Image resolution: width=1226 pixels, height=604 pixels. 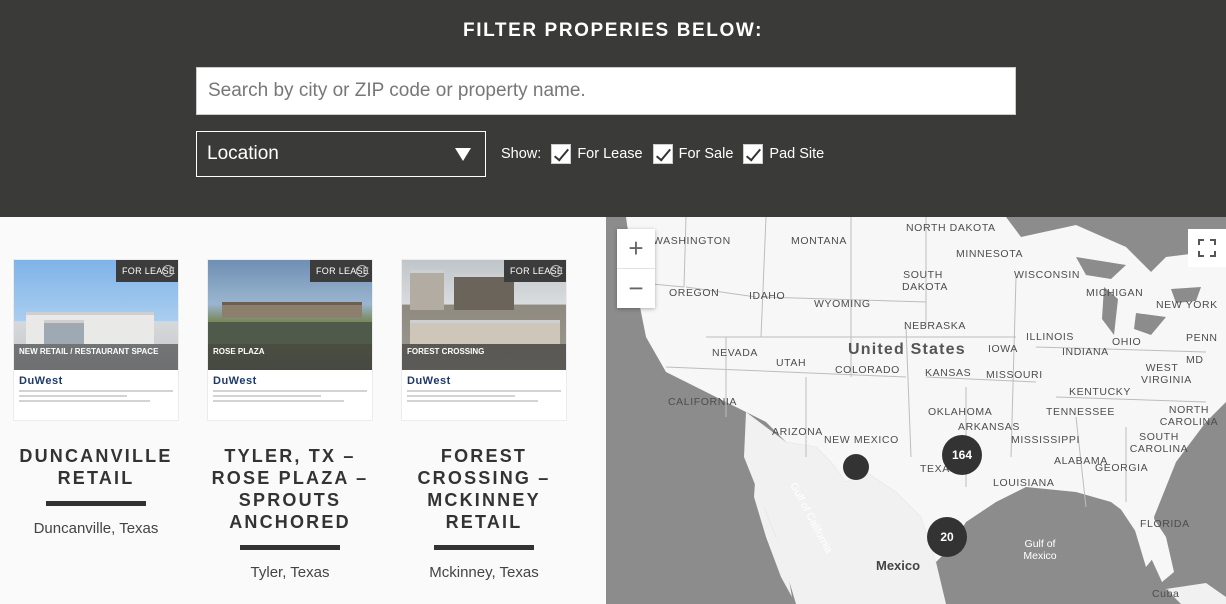 I want to click on map-label: INDIANA, so click(x=1085, y=352).